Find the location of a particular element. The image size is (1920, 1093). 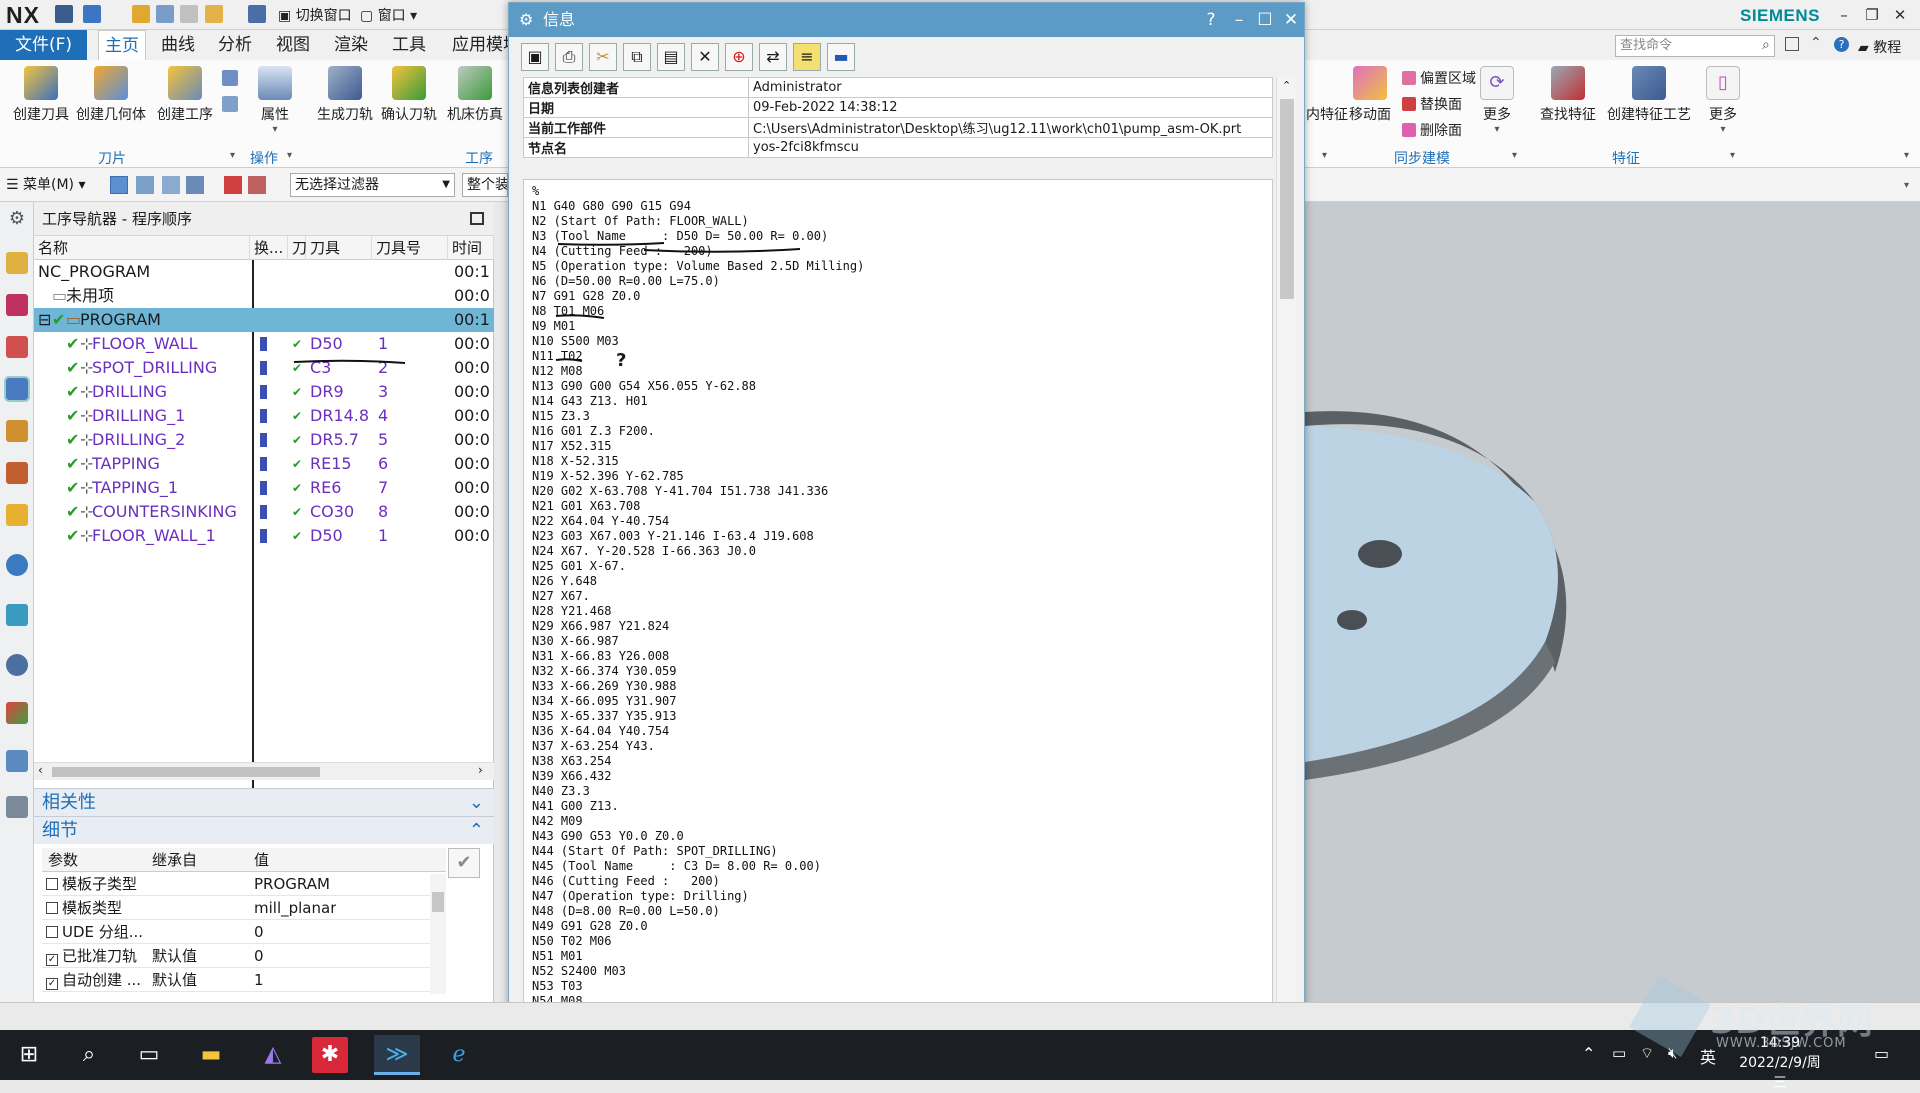

info-scroll-thumb is located at coordinates (1287, 199).